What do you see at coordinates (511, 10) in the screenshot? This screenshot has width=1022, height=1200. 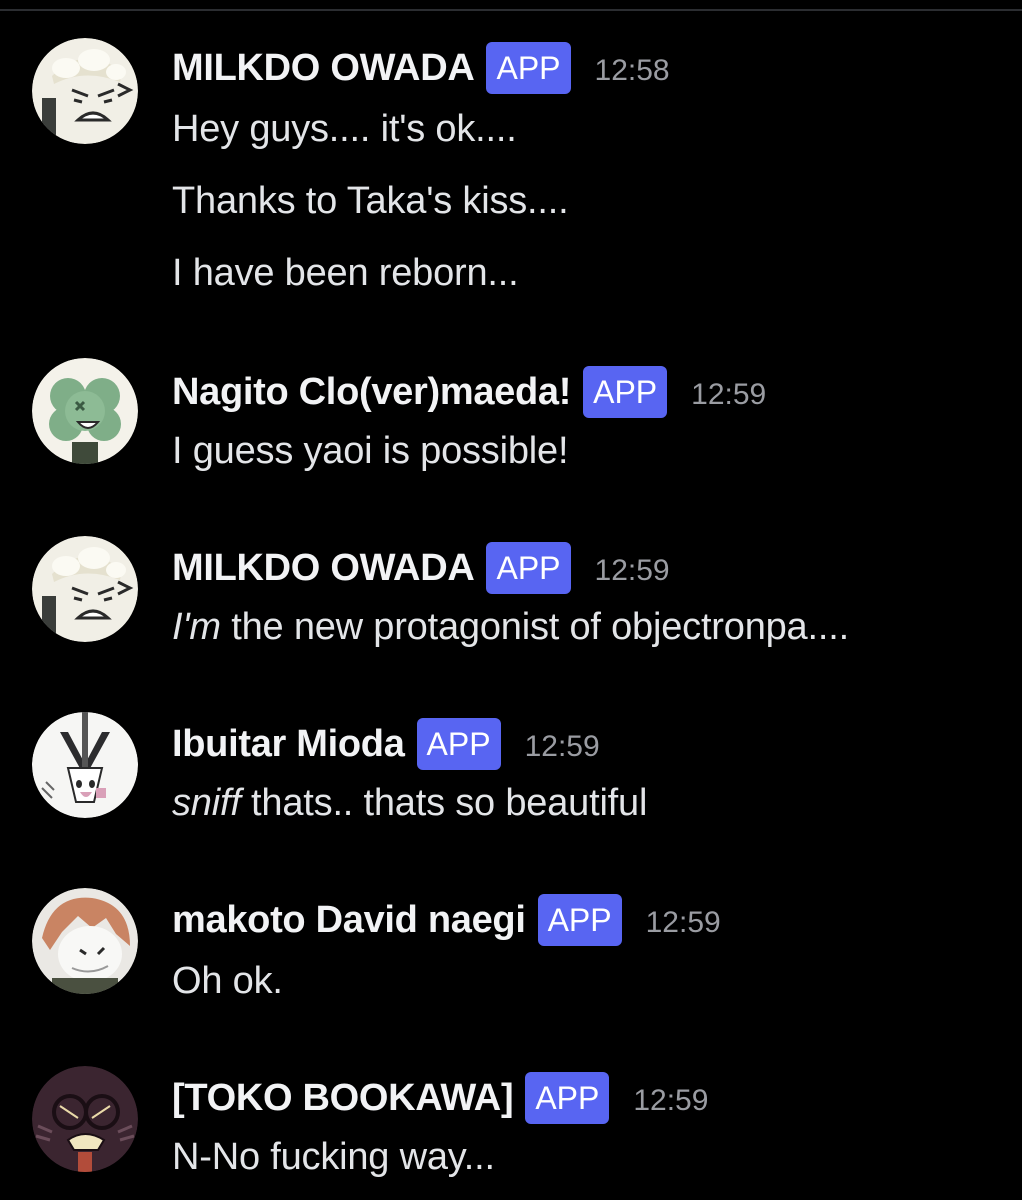 I see `top-divider` at bounding box center [511, 10].